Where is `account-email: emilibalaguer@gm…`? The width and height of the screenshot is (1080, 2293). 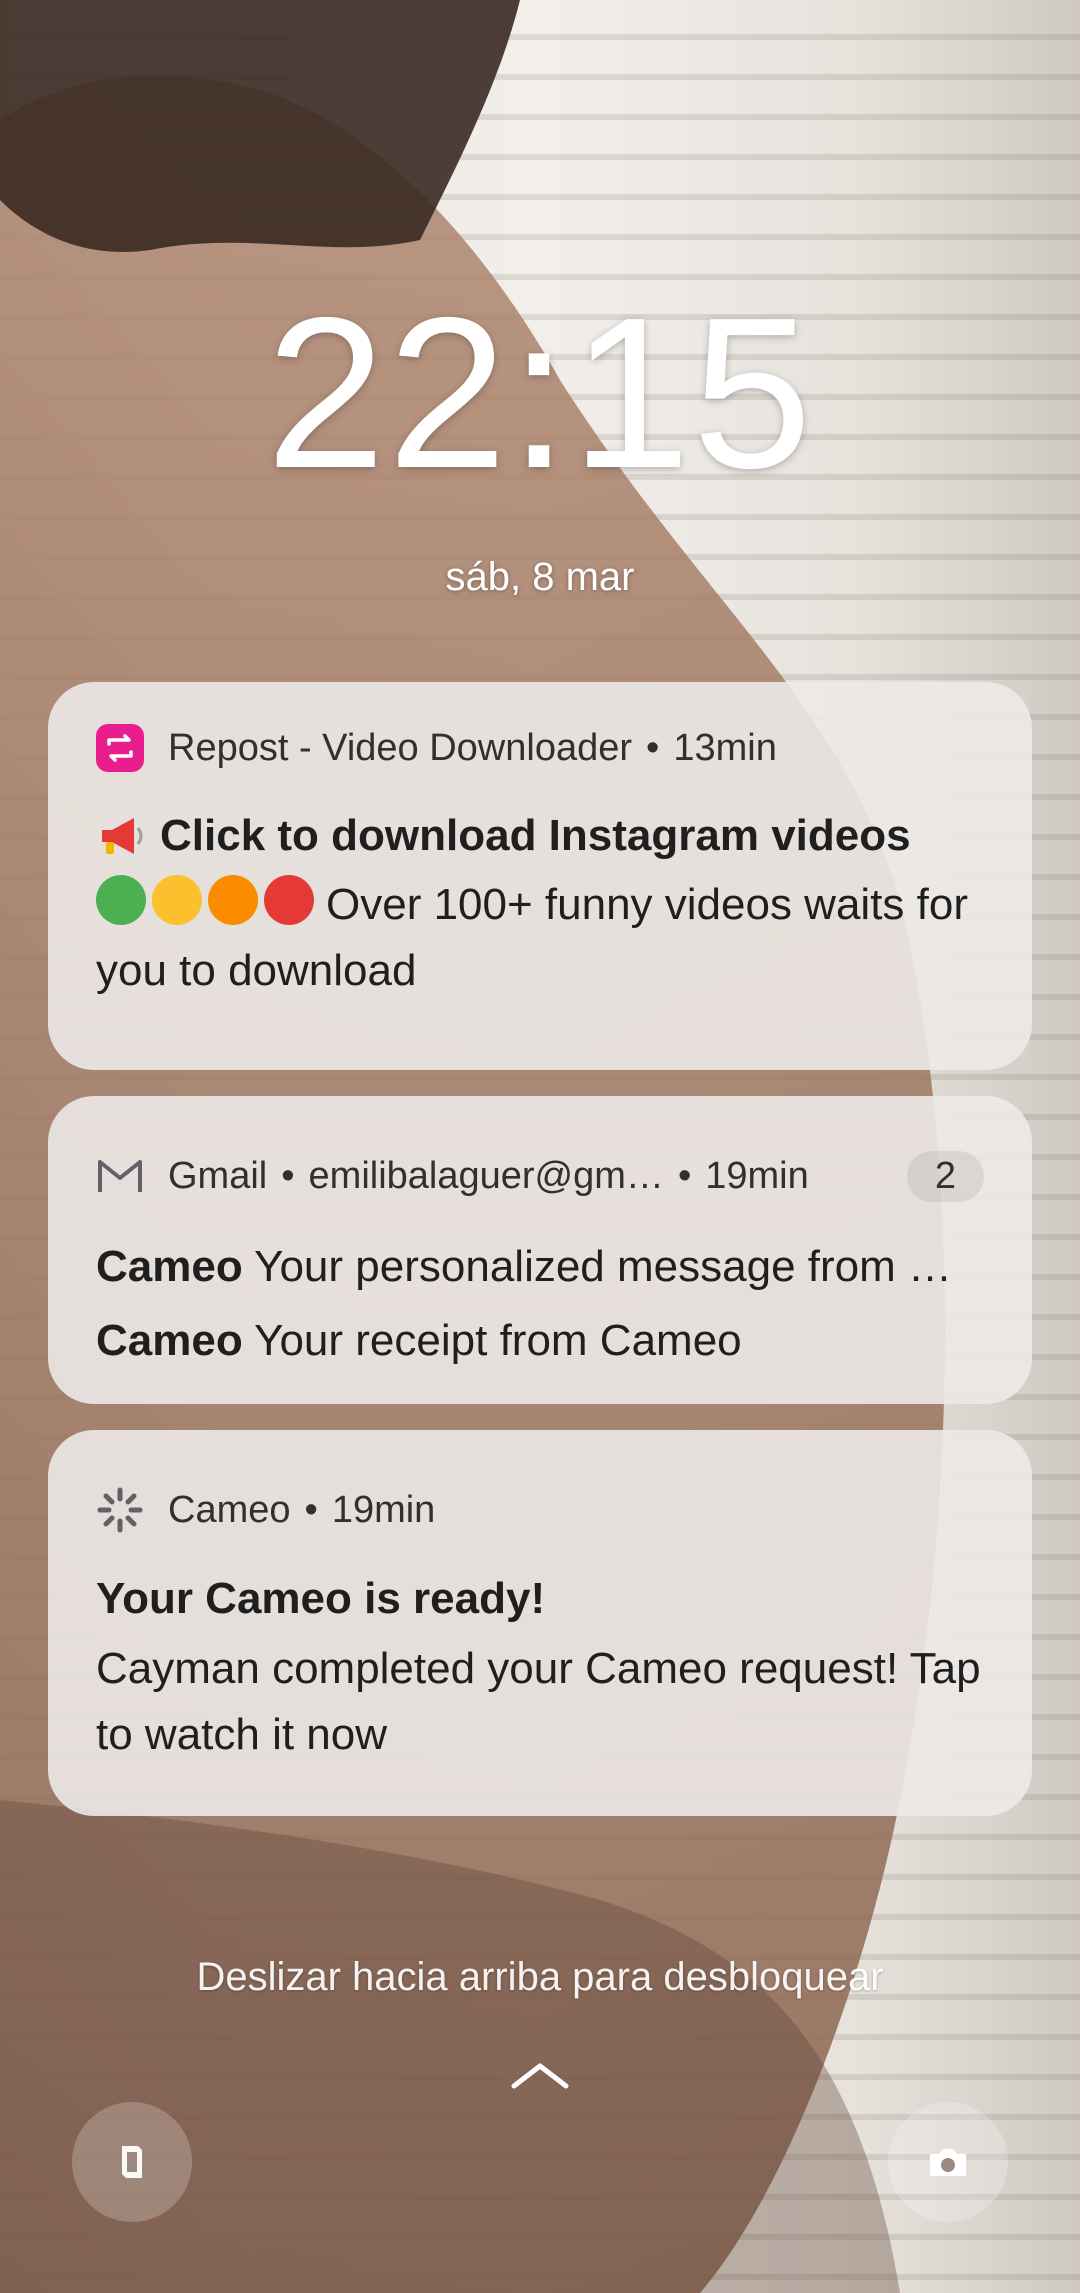 account-email: emilibalaguer@gm… is located at coordinates (486, 1175).